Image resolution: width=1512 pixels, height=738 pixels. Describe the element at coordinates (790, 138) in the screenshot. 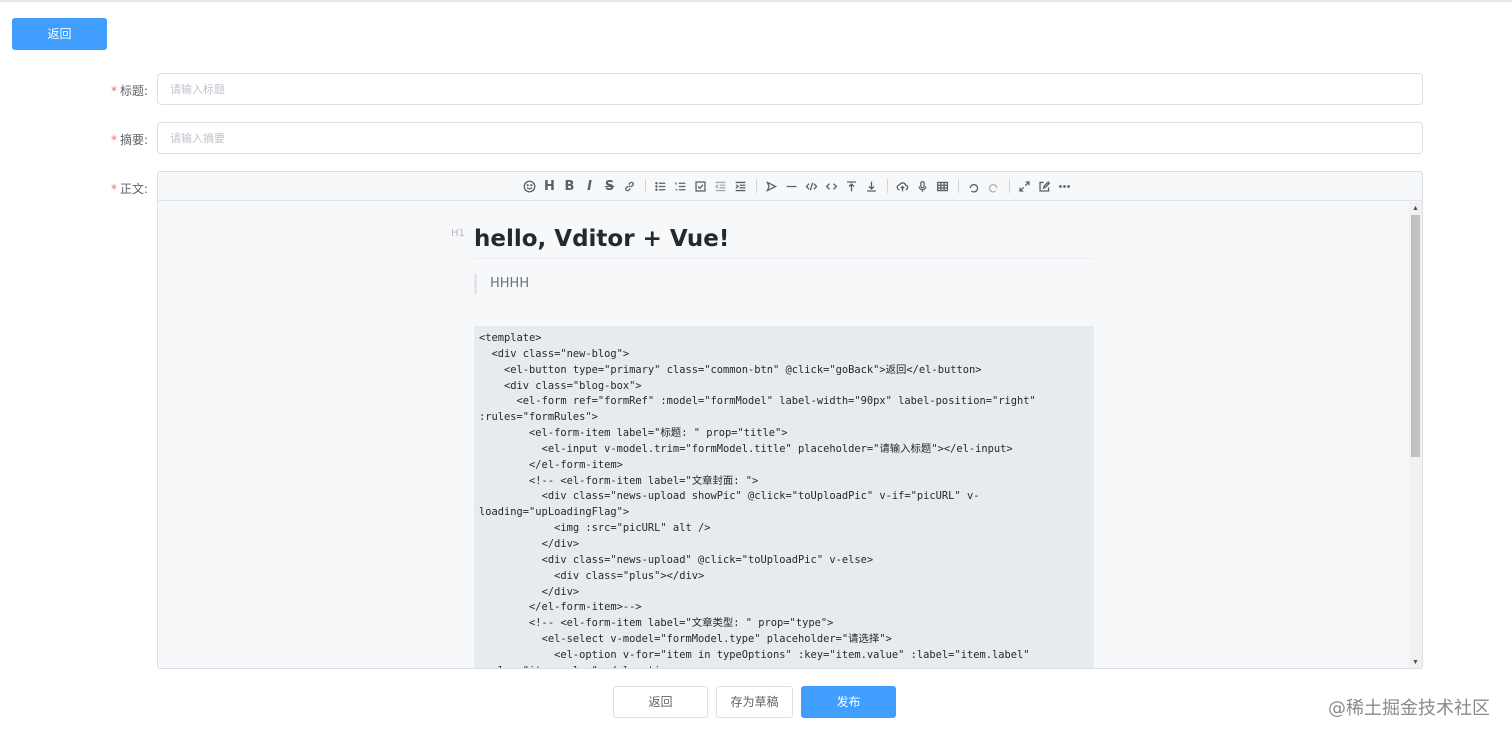

I see `summary-input` at that location.